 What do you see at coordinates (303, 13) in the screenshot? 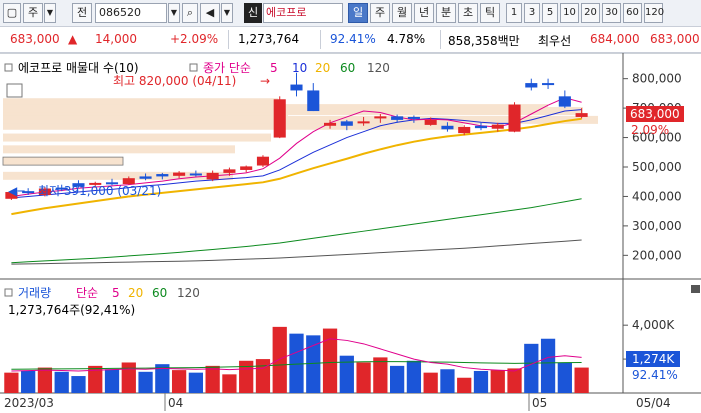
I see `stock-name-field: 에코프로` at bounding box center [303, 13].